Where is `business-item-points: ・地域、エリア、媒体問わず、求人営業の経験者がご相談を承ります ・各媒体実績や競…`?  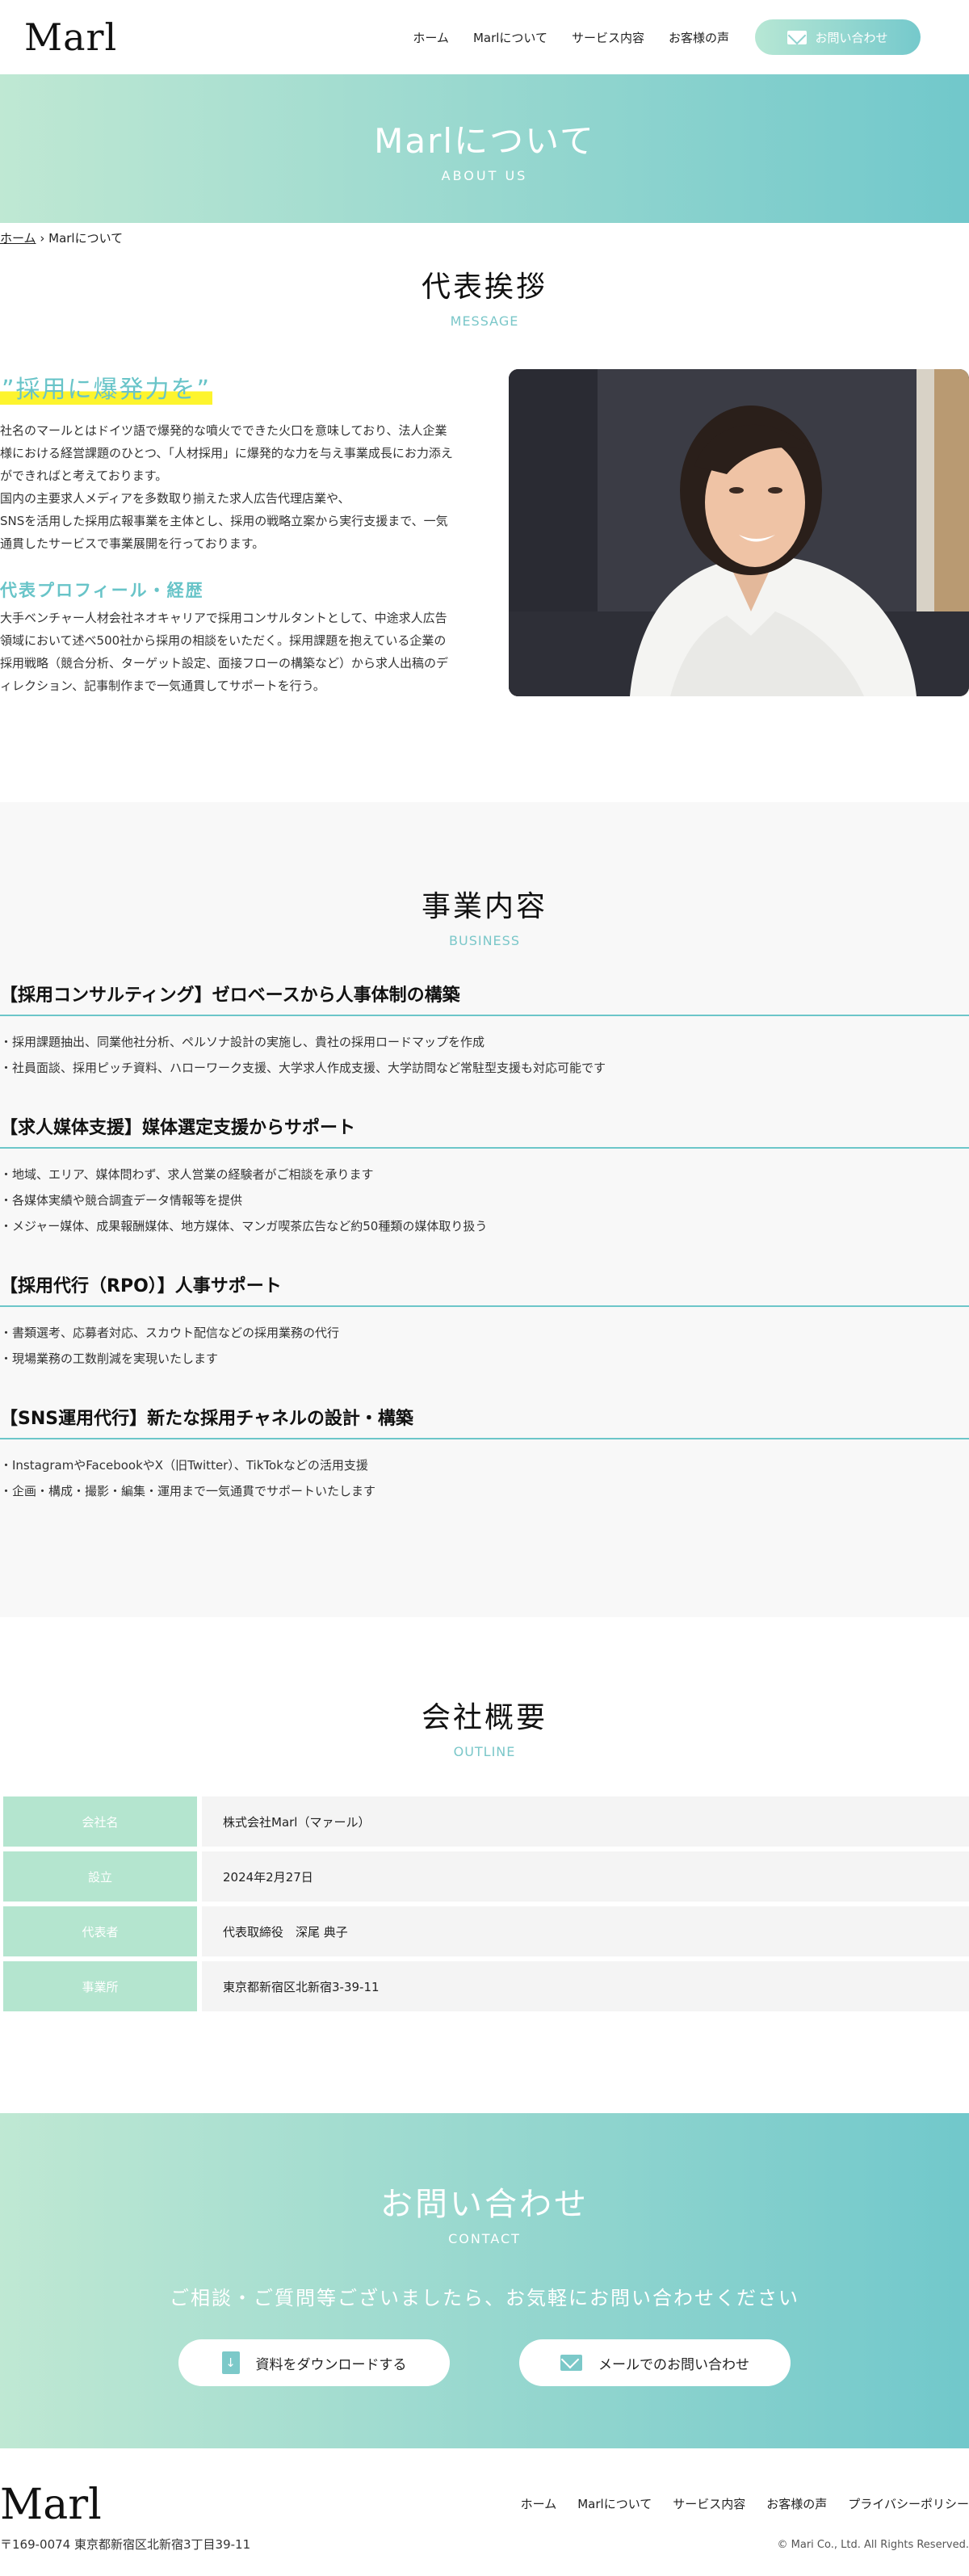
business-item-points: ・地域、エリア、媒体問わず、求人営業の経験者がご相談を承ります ・各媒体実績や競… is located at coordinates (484, 1201).